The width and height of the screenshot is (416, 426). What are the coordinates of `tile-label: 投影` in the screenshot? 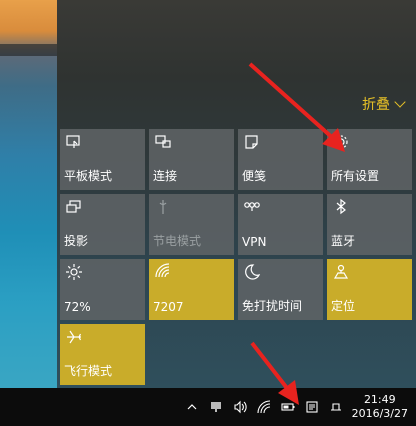 It's located at (76, 241).